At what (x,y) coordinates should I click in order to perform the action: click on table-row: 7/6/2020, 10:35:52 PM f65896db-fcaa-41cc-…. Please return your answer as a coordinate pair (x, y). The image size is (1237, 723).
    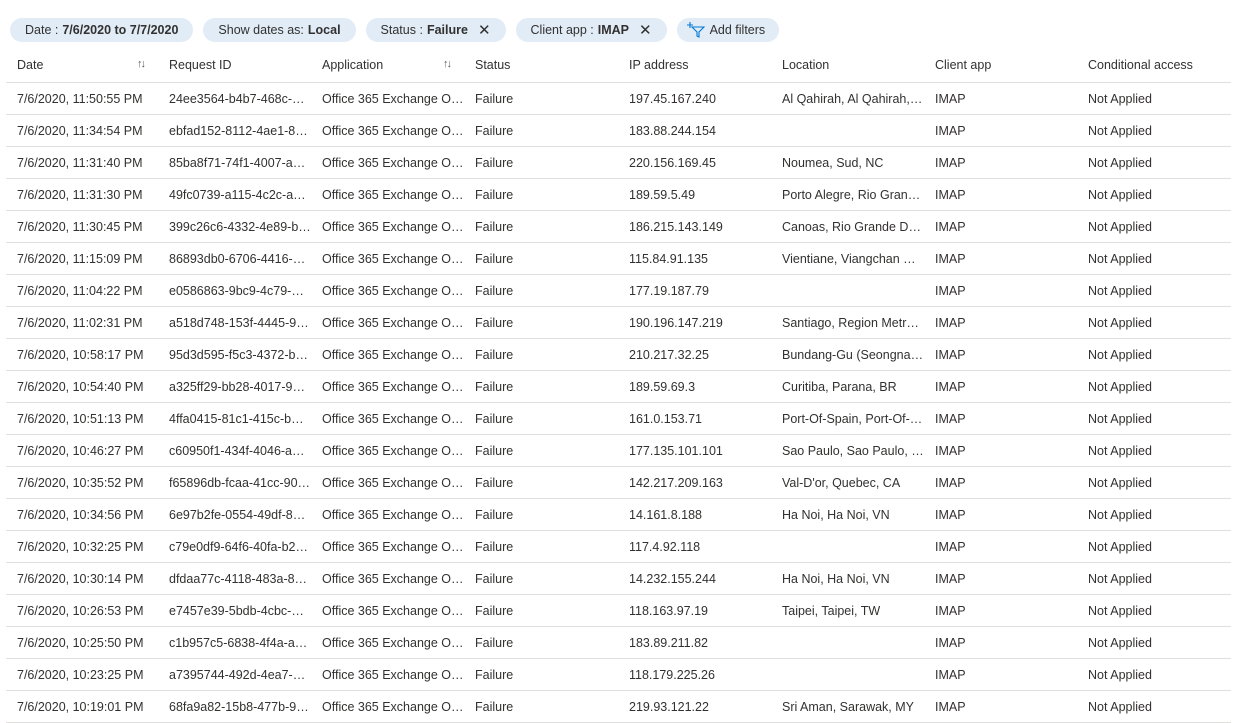
    Looking at the image, I should click on (618, 482).